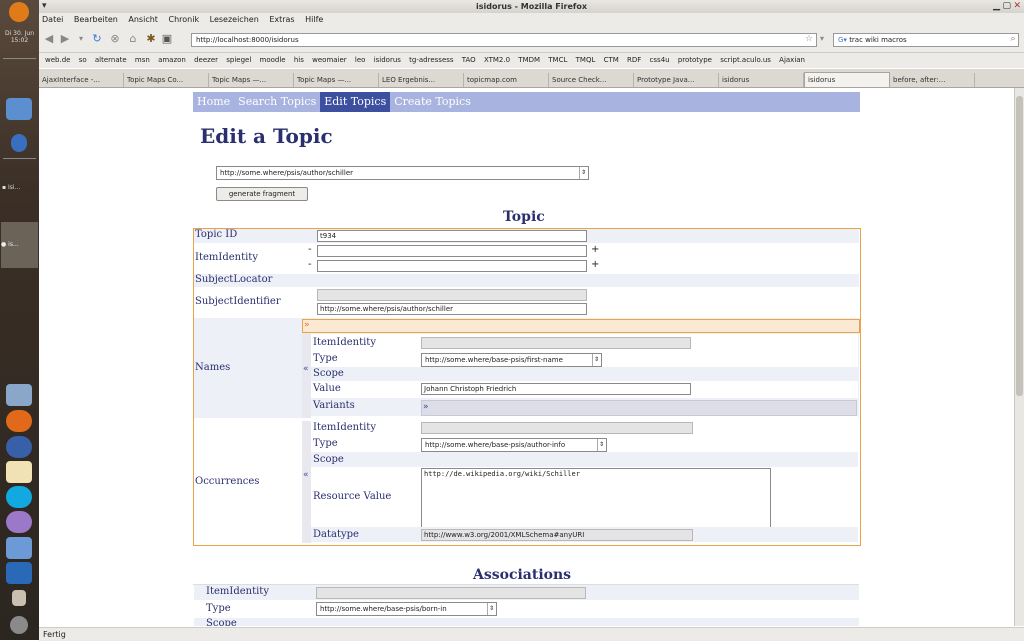  I want to click on resource-value-textarea: http://de.wikipedia.org/wiki/Schiller, so click(596, 498).